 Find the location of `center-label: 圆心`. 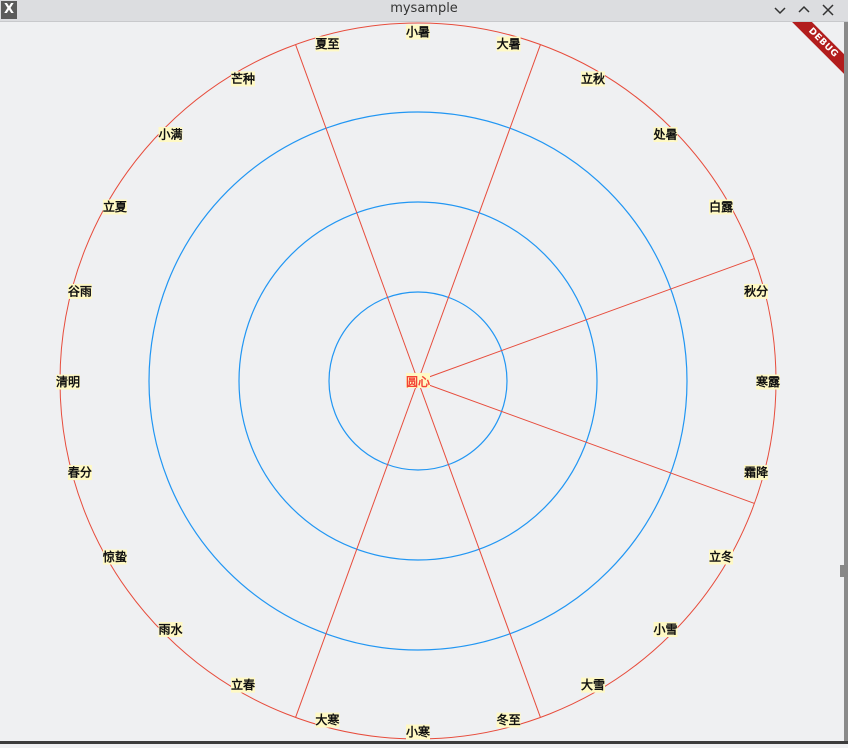

center-label: 圆心 is located at coordinates (418, 382).